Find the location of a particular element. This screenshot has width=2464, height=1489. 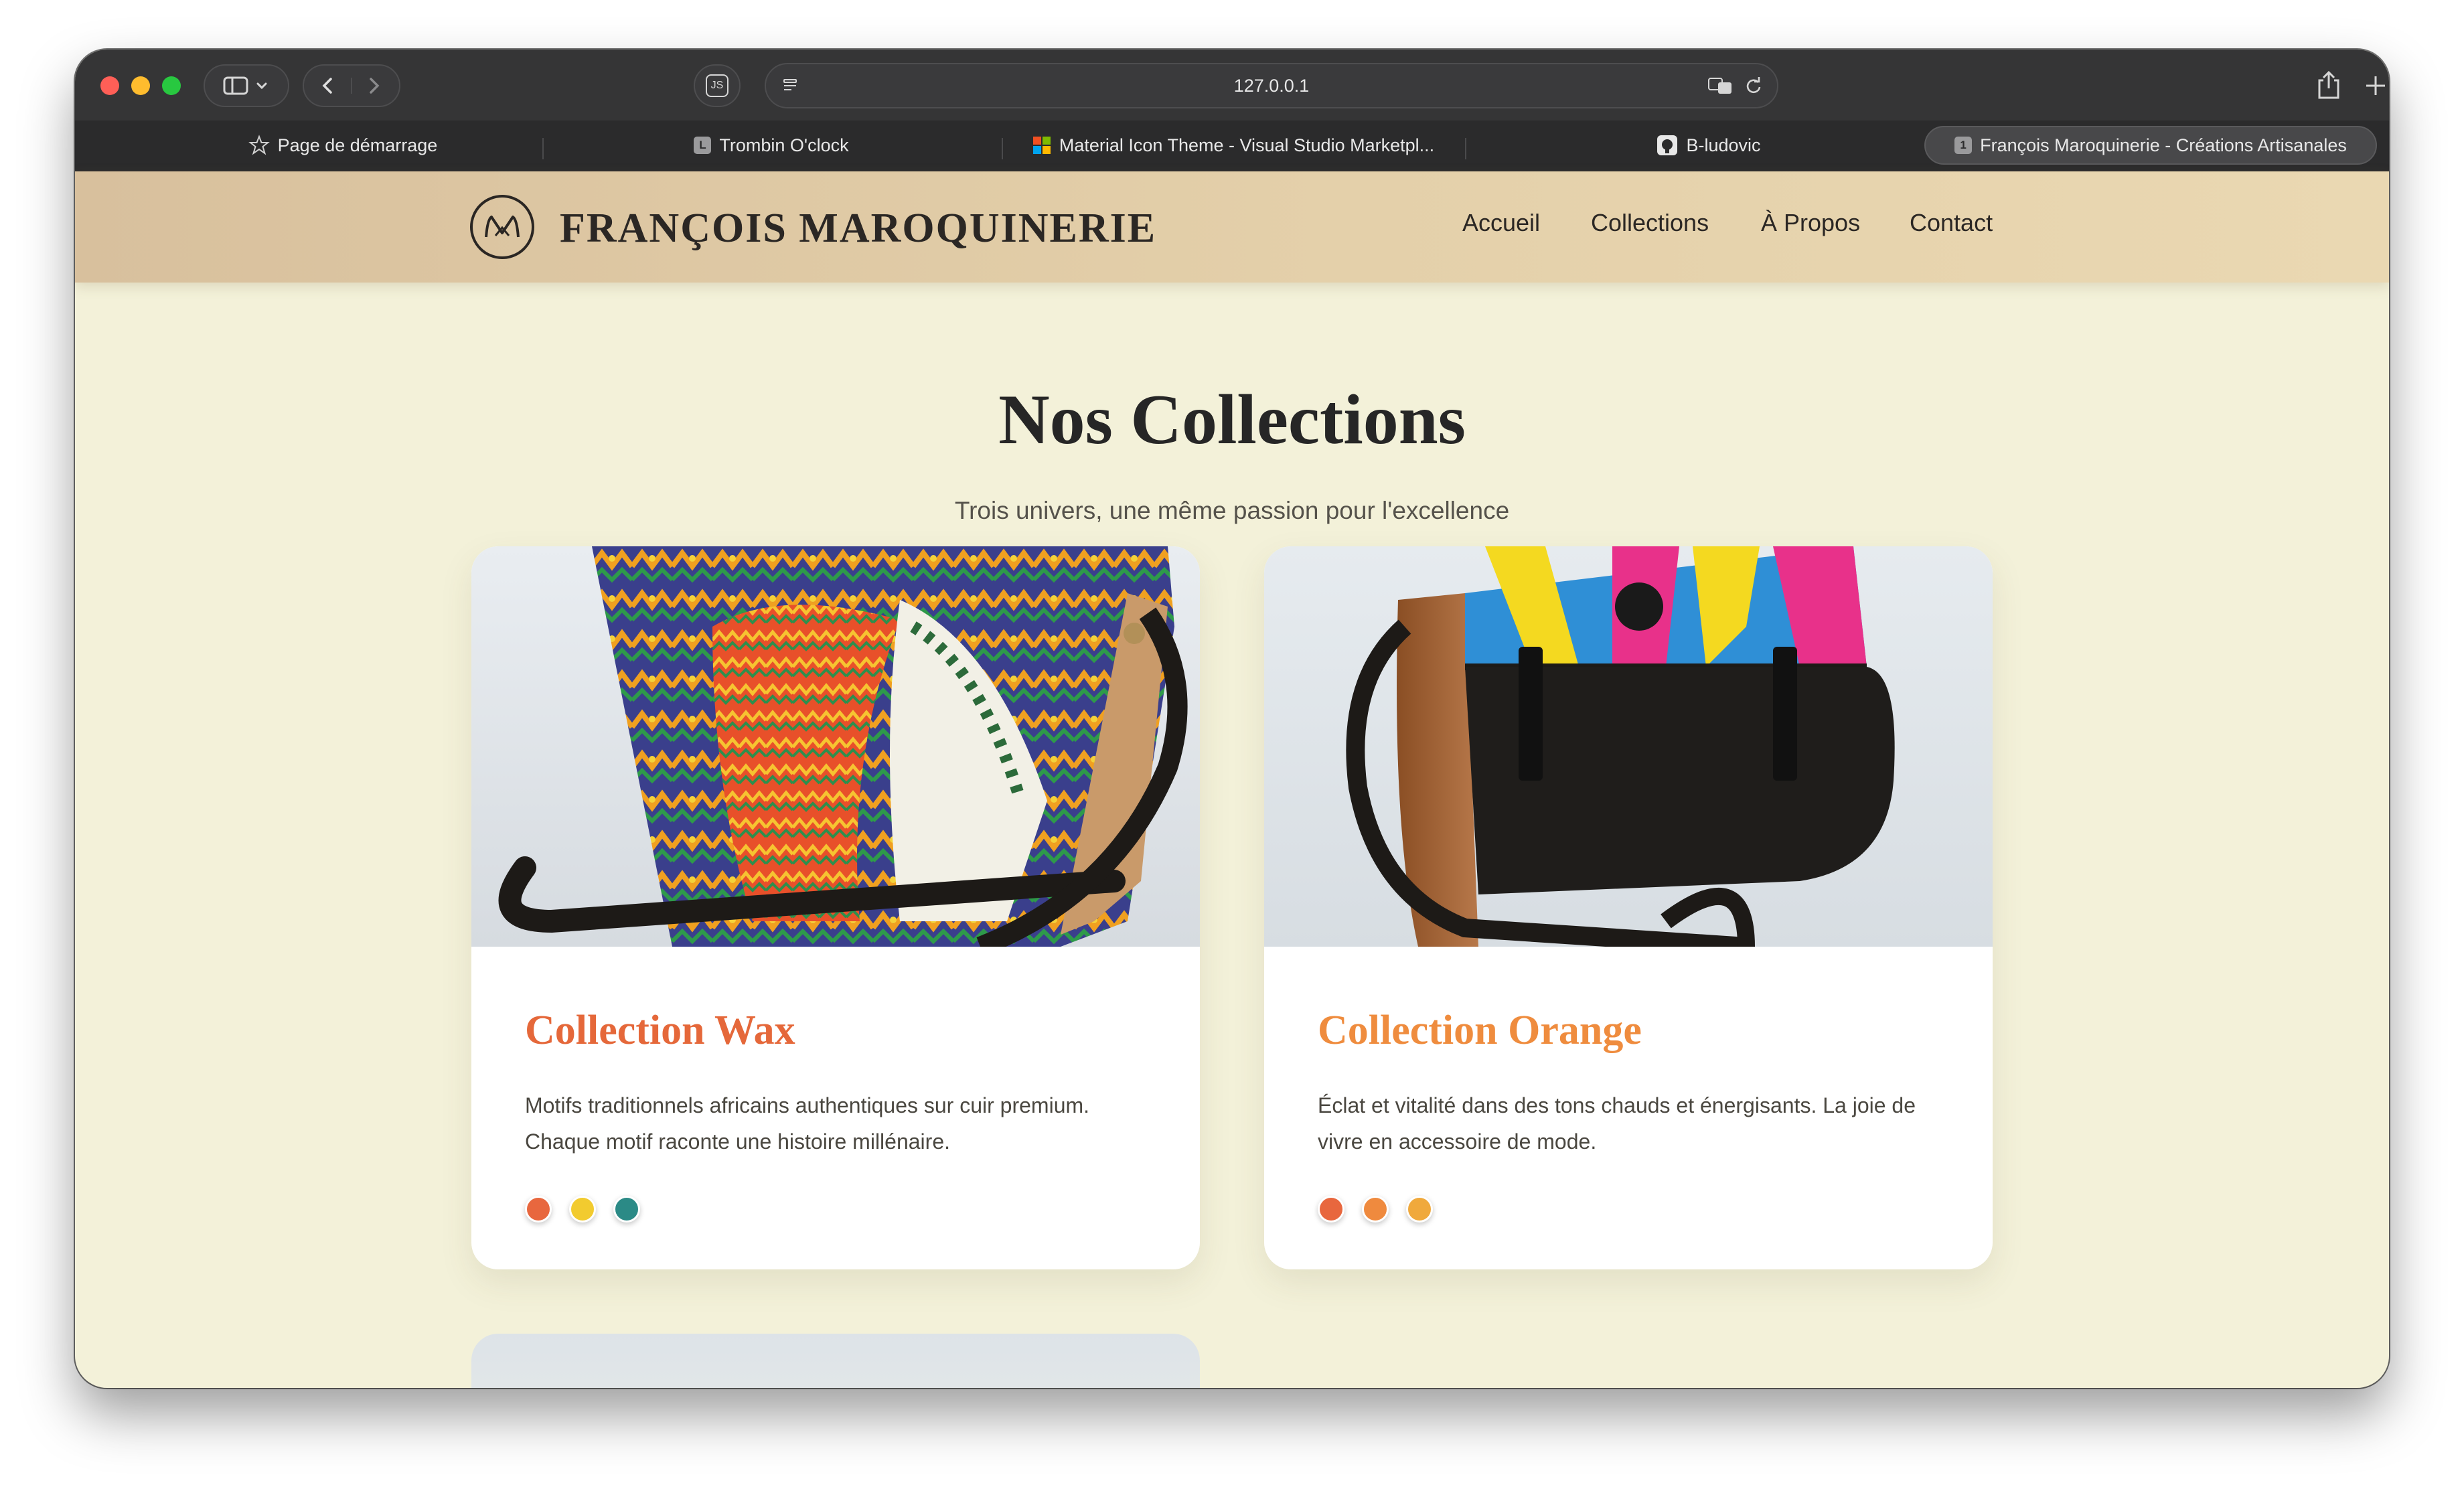

microsoft-logo-icon is located at coordinates (1041, 145).